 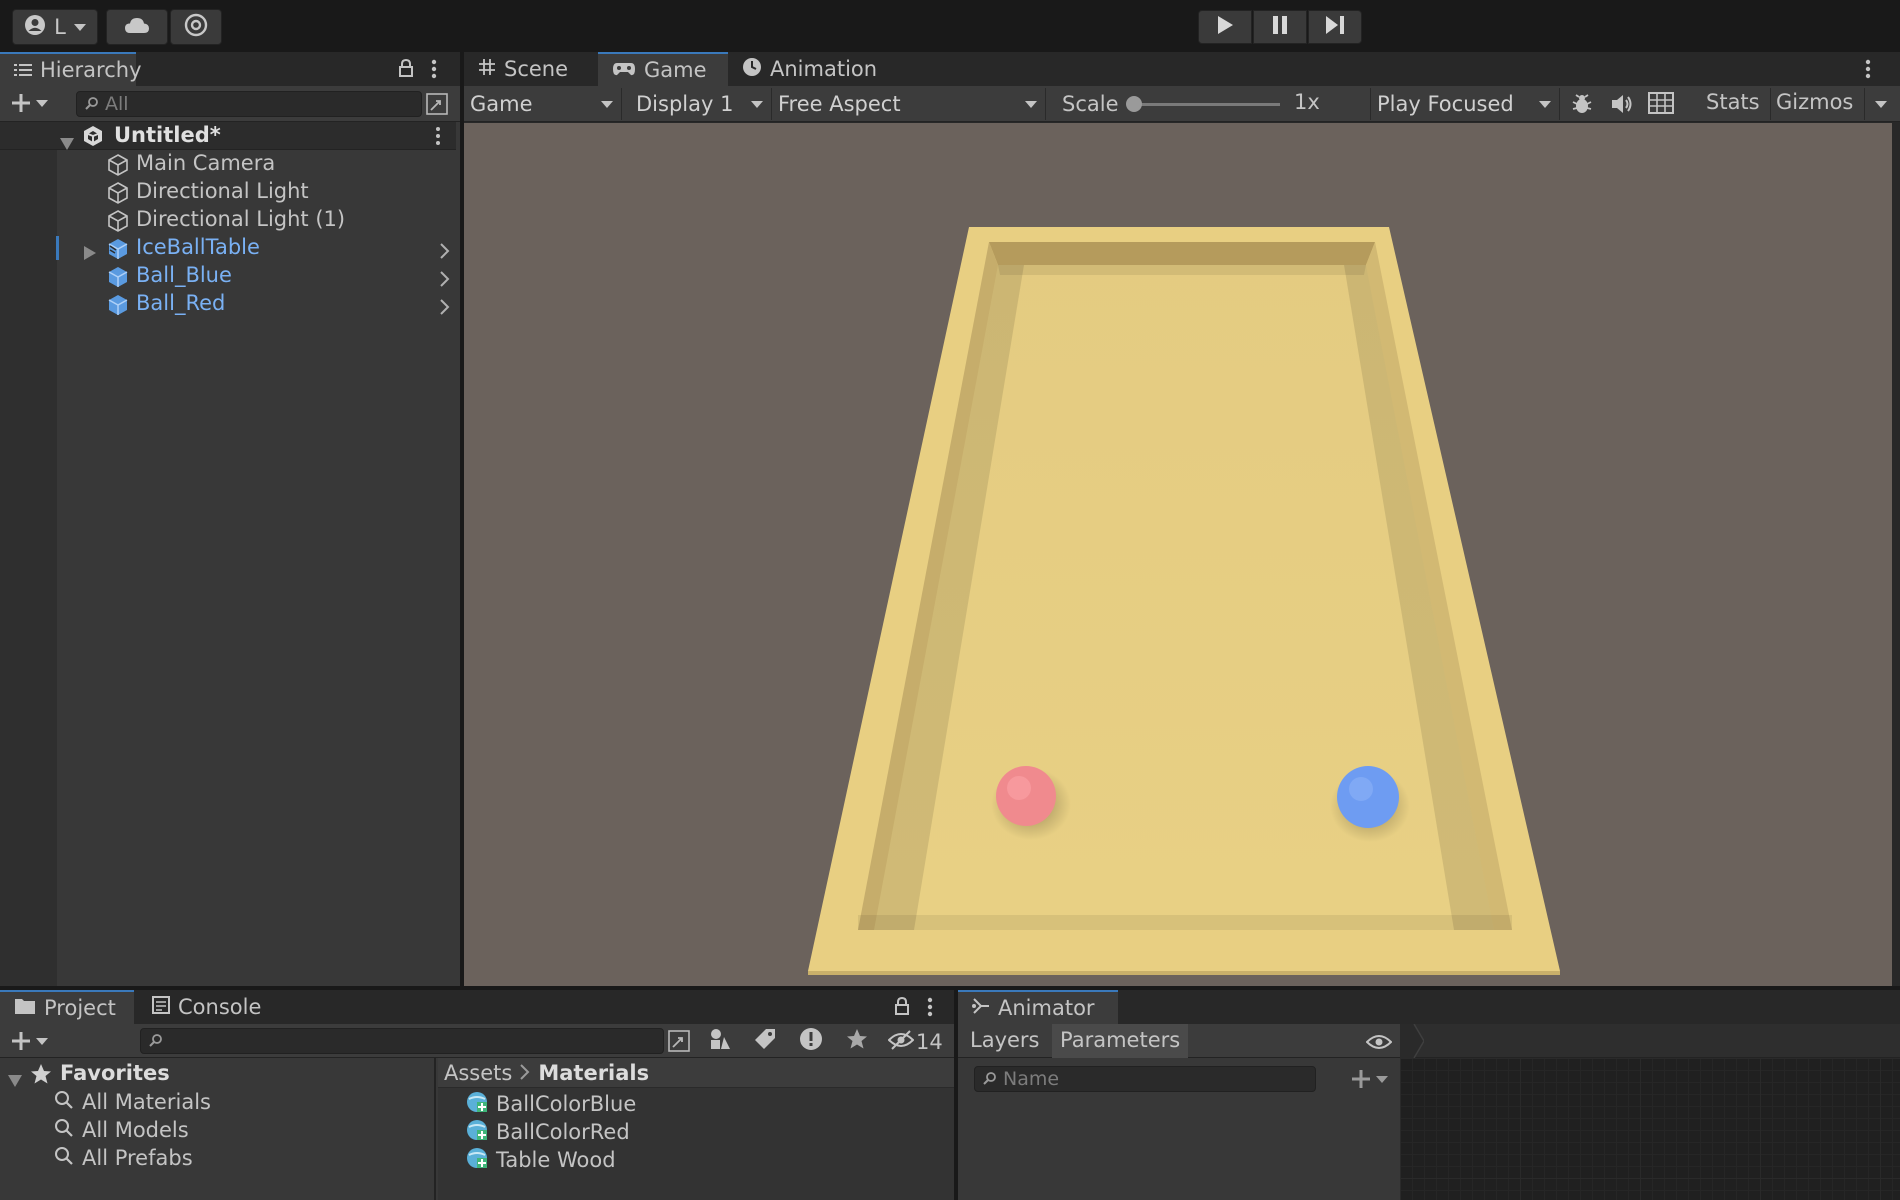 I want to click on view-select: Game, so click(x=543, y=104).